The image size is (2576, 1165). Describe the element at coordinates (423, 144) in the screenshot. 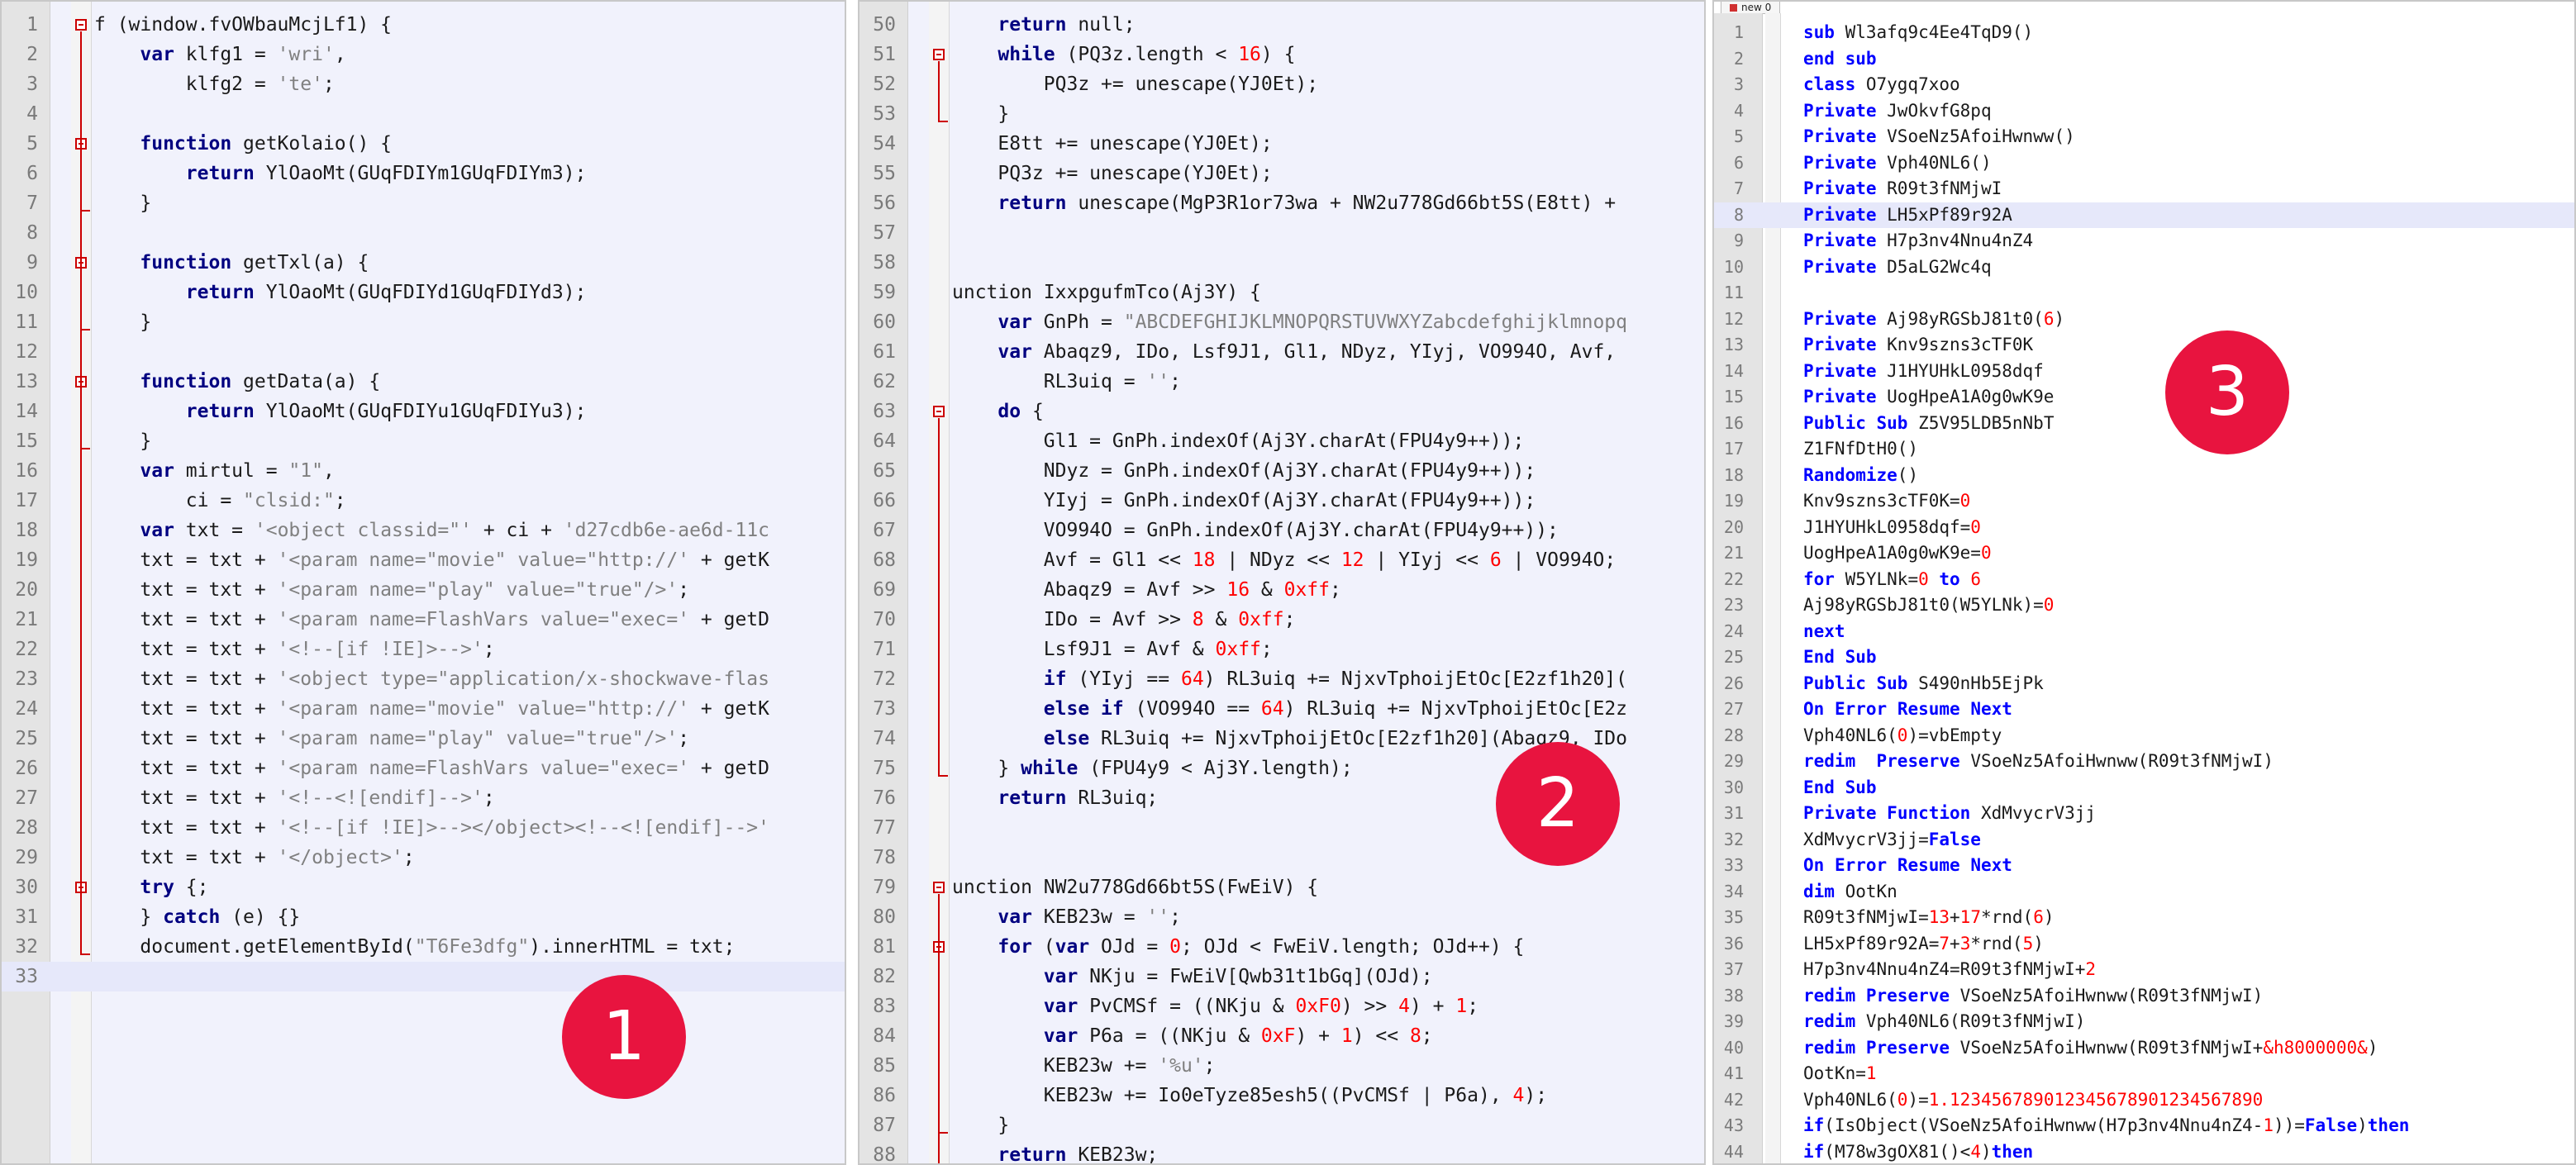

I see `code-line: 5 function getKolaio() {` at that location.